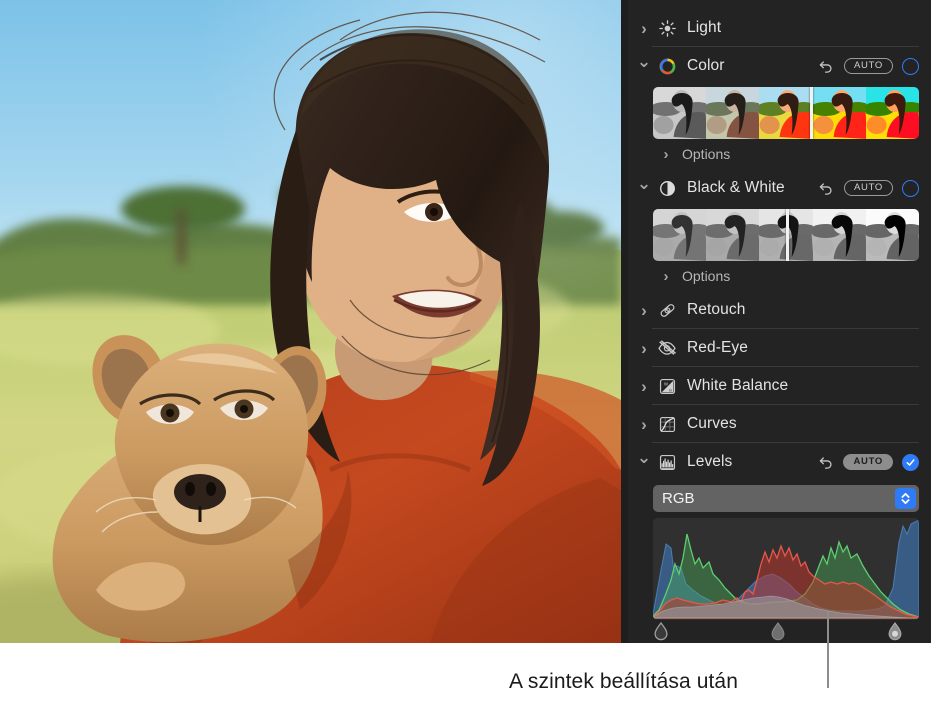 The image size is (931, 710). I want to click on sidebar-item-color: Color AUTO, so click(779, 66).